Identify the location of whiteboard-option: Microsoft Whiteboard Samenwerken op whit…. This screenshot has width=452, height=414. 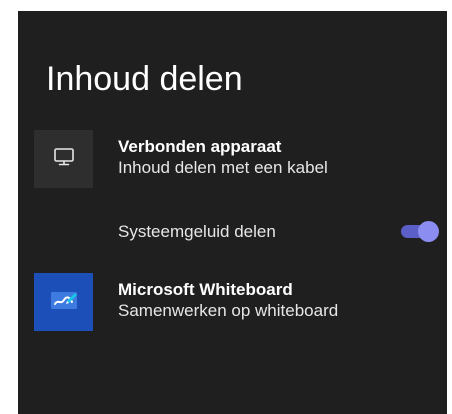
(240, 302).